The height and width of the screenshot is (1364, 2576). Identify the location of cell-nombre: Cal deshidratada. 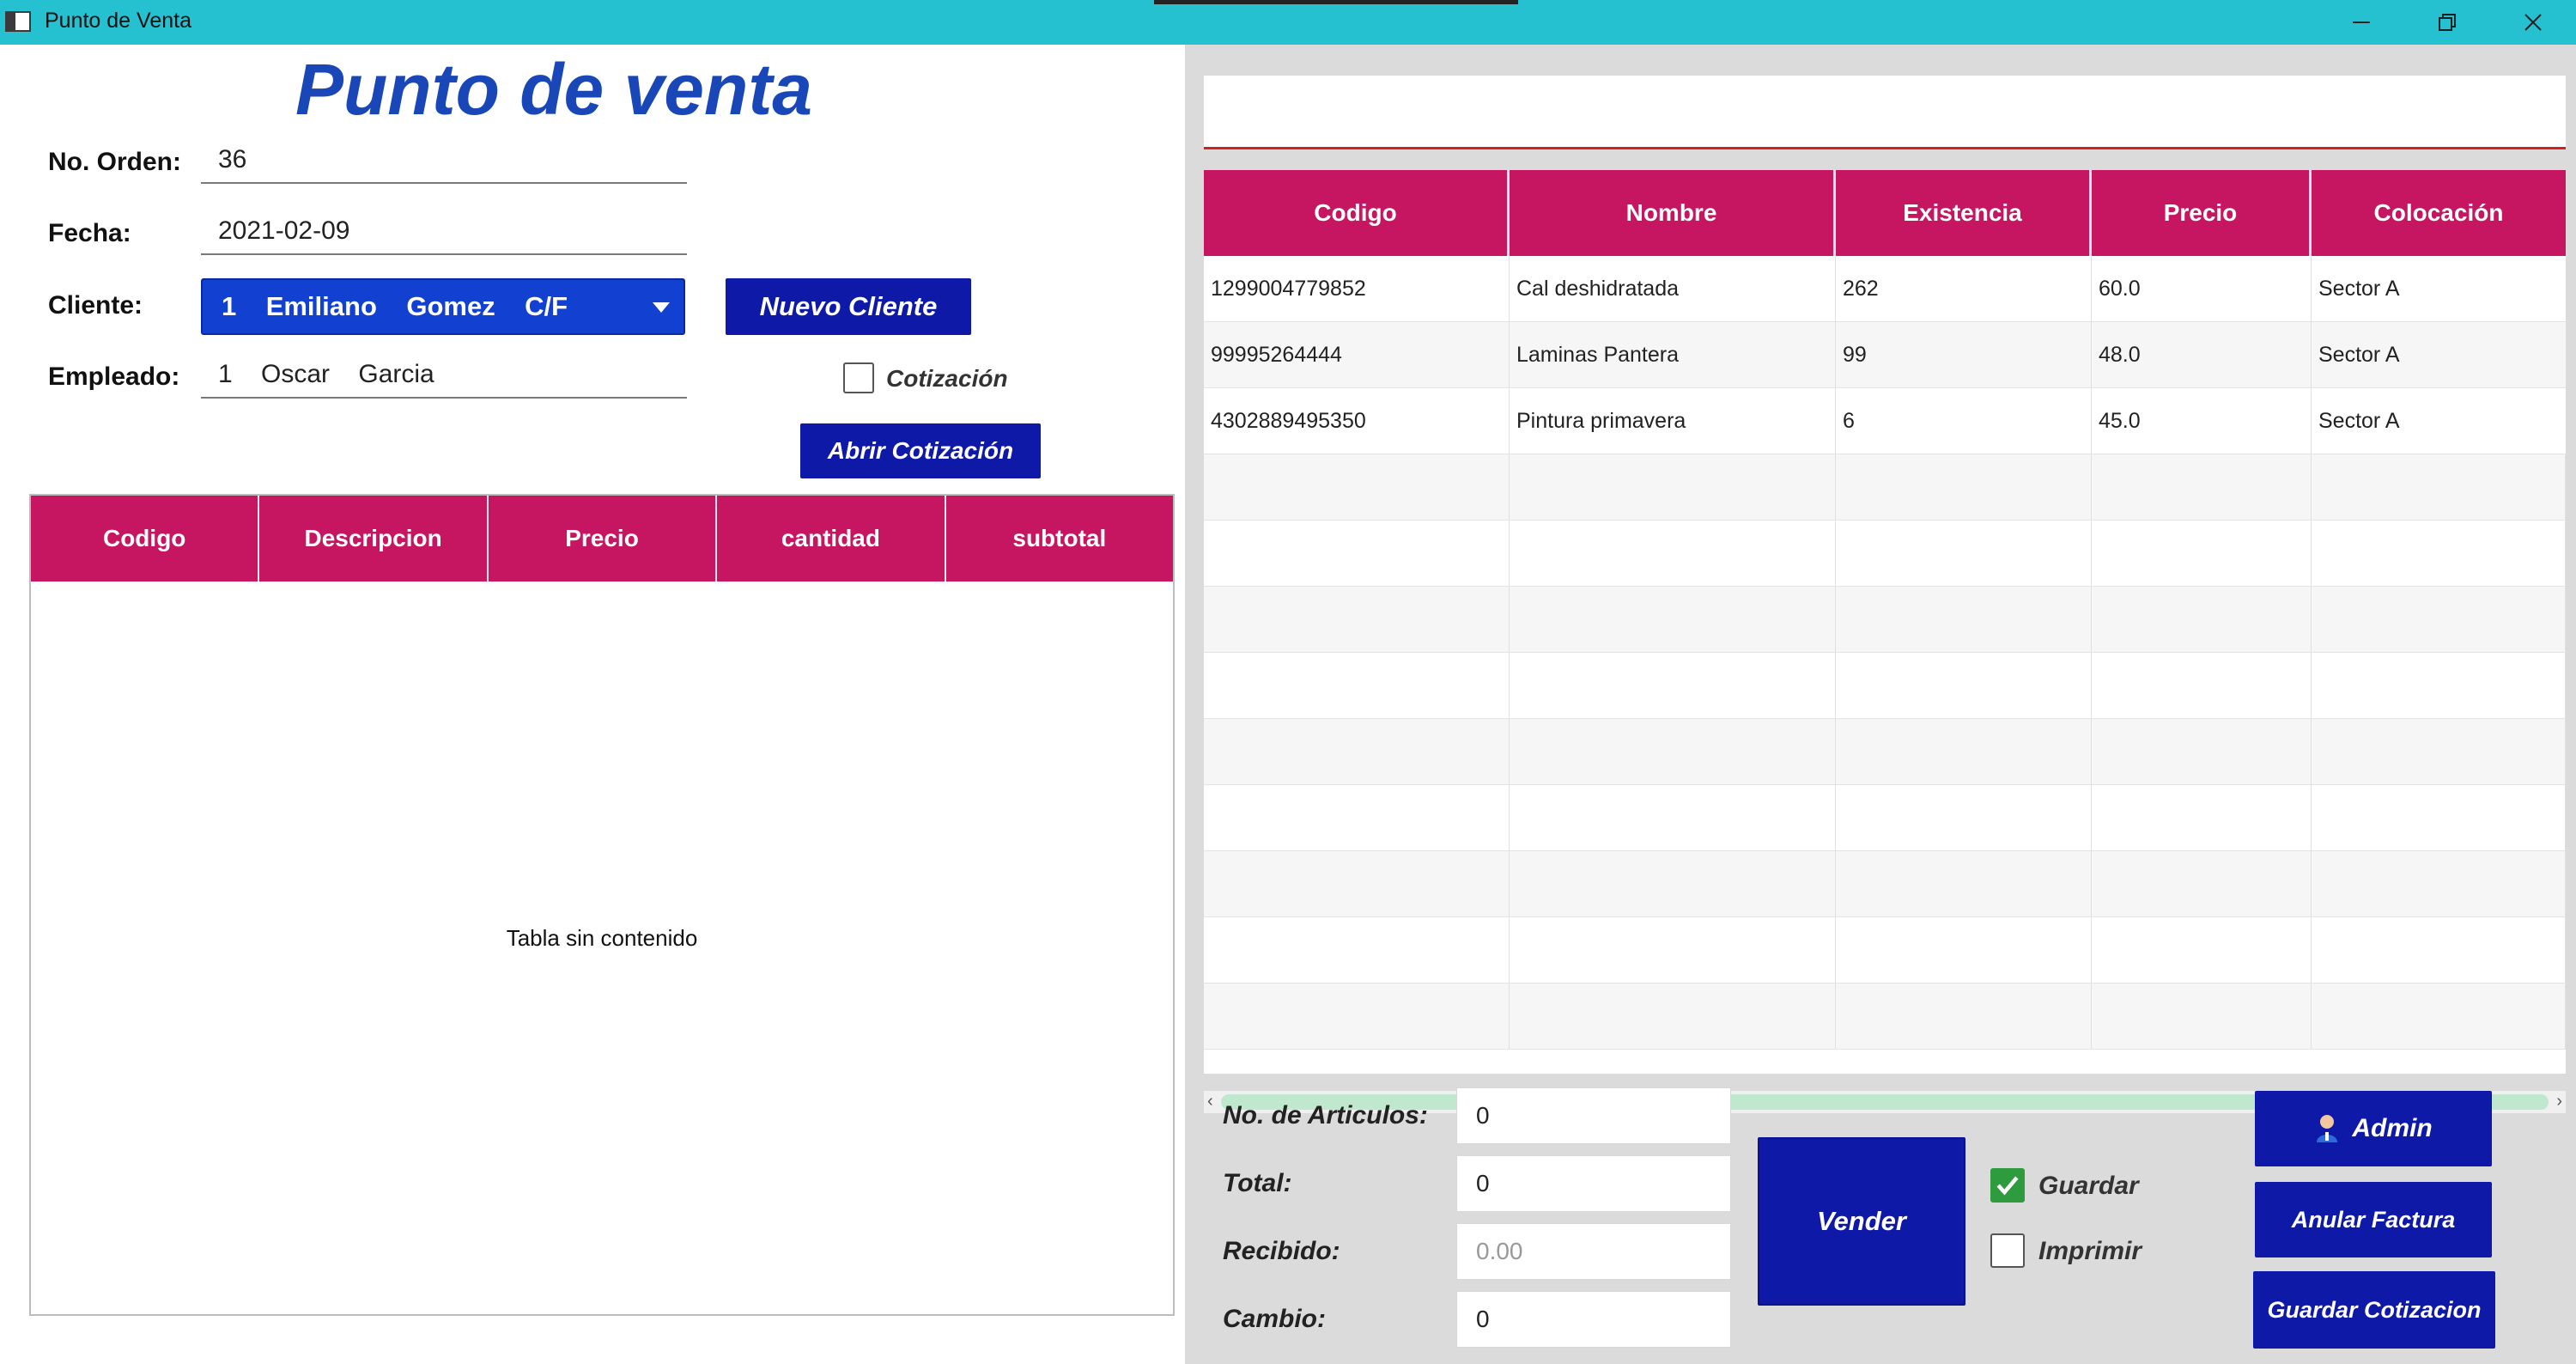
(1673, 288).